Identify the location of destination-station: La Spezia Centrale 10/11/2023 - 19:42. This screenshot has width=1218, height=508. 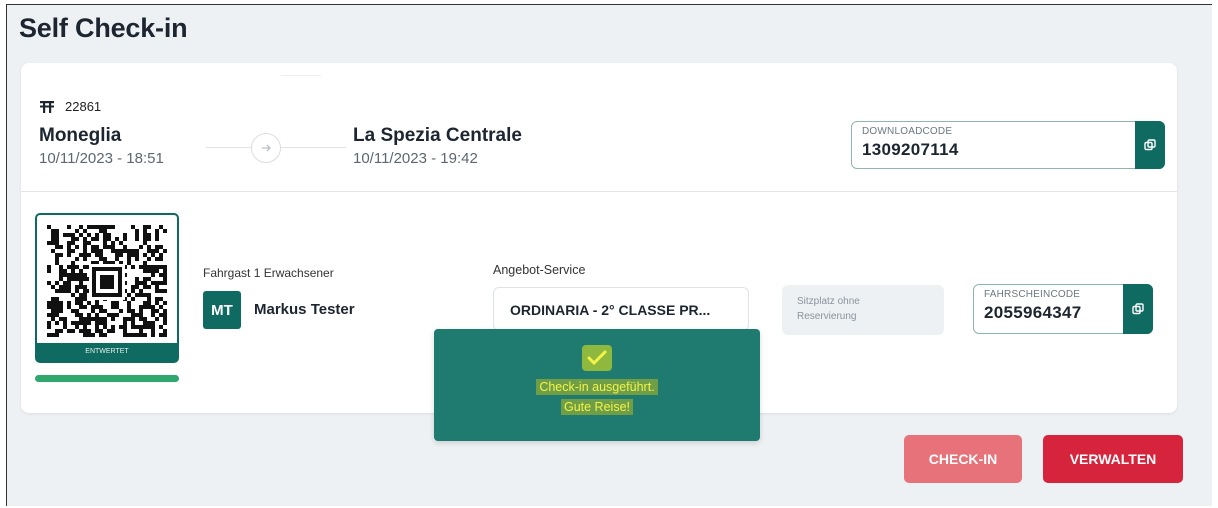
(437, 146).